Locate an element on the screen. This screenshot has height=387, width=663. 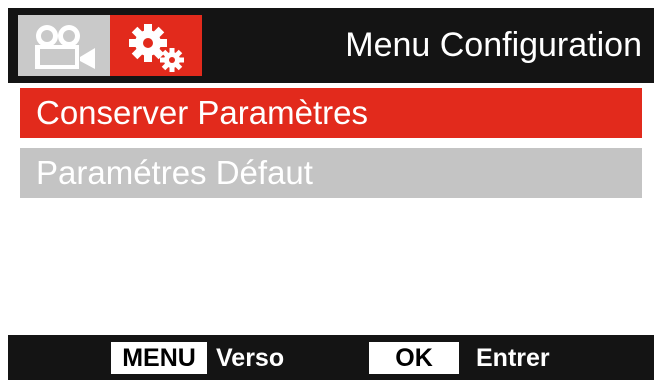
page-title: Menu Configuration is located at coordinates (493, 45).